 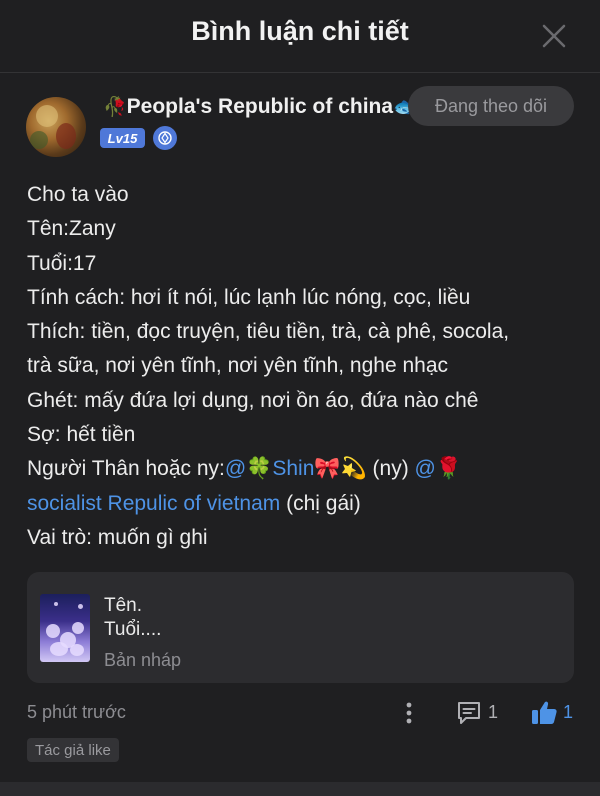 I want to click on draft-thumbnail, so click(x=65, y=628).